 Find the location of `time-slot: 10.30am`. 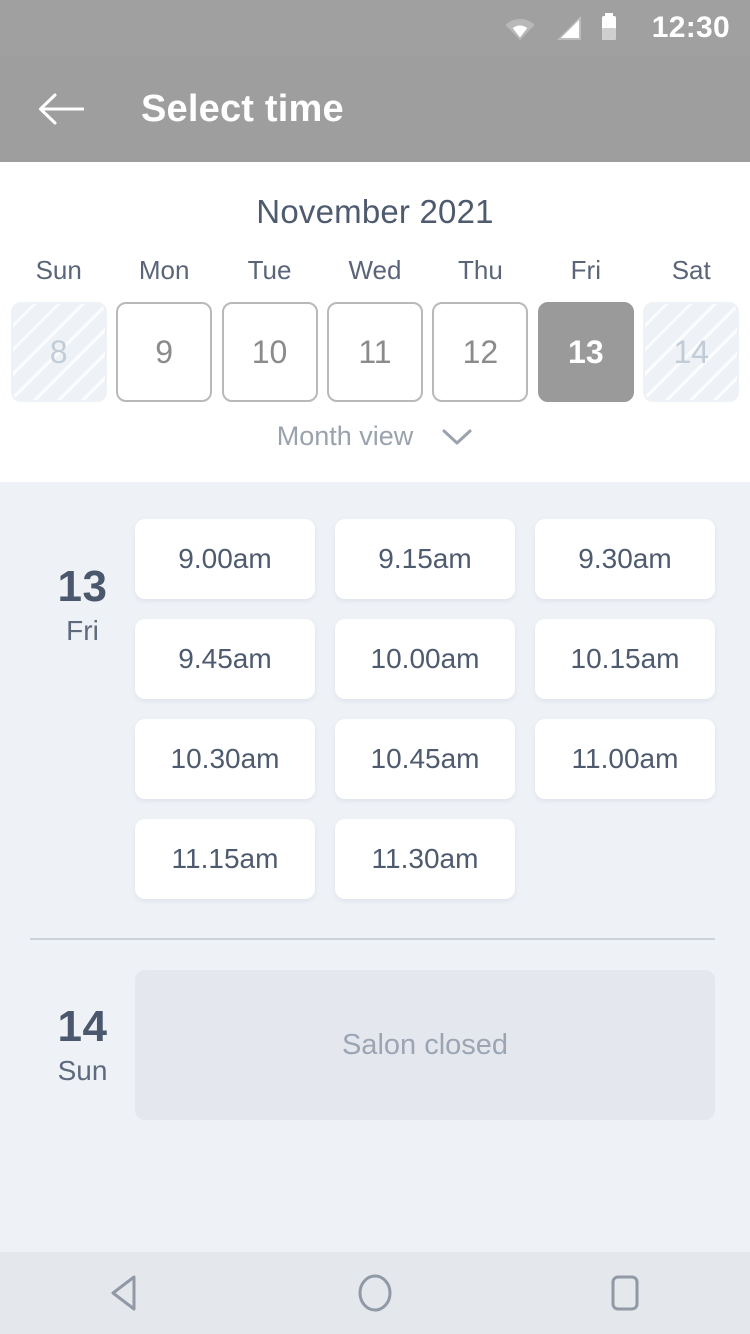

time-slot: 10.30am is located at coordinates (225, 759).